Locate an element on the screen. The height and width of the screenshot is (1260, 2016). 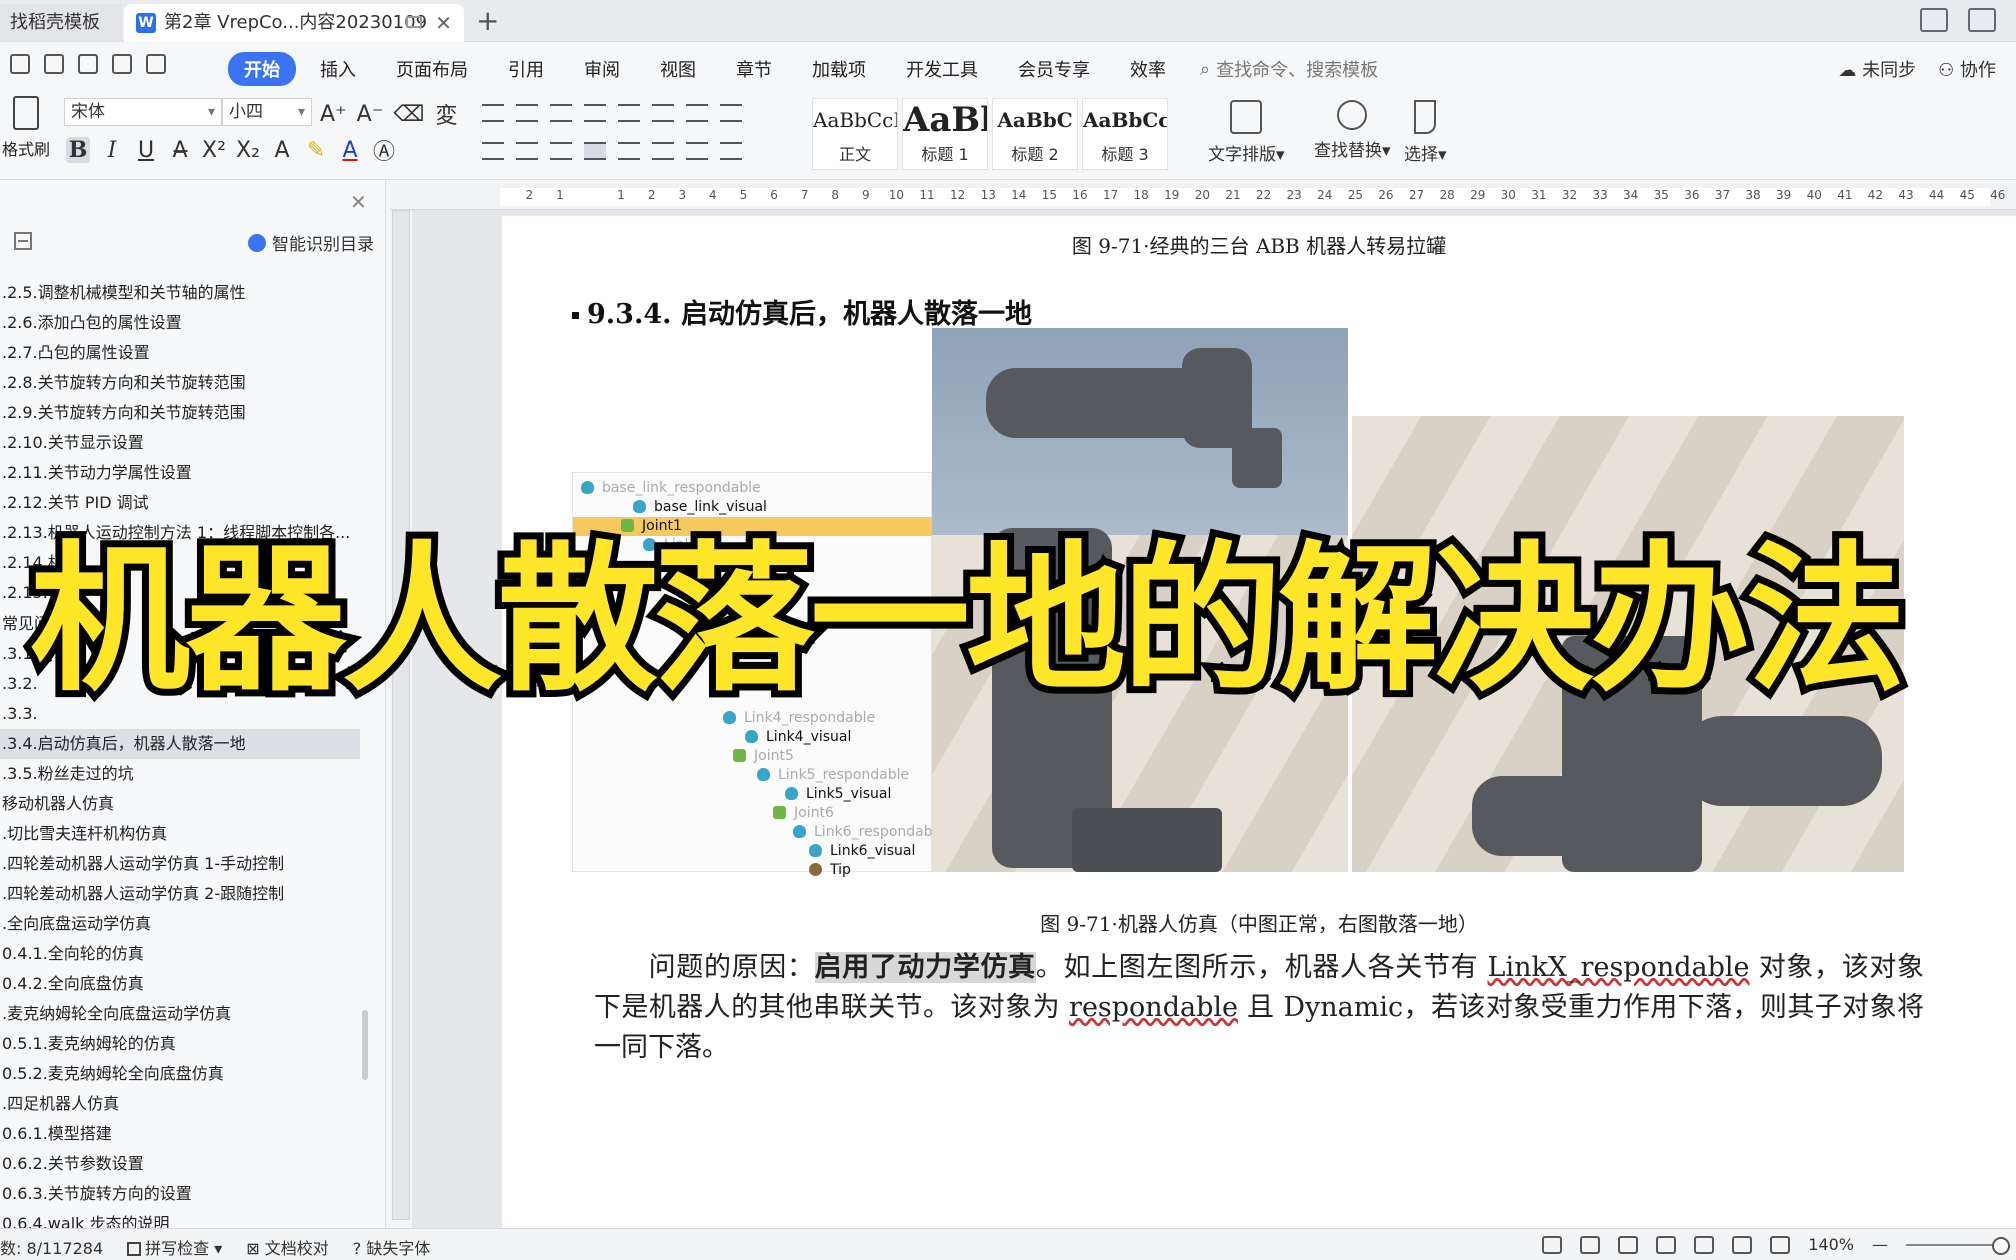
show-marks-icon is located at coordinates (731, 113).